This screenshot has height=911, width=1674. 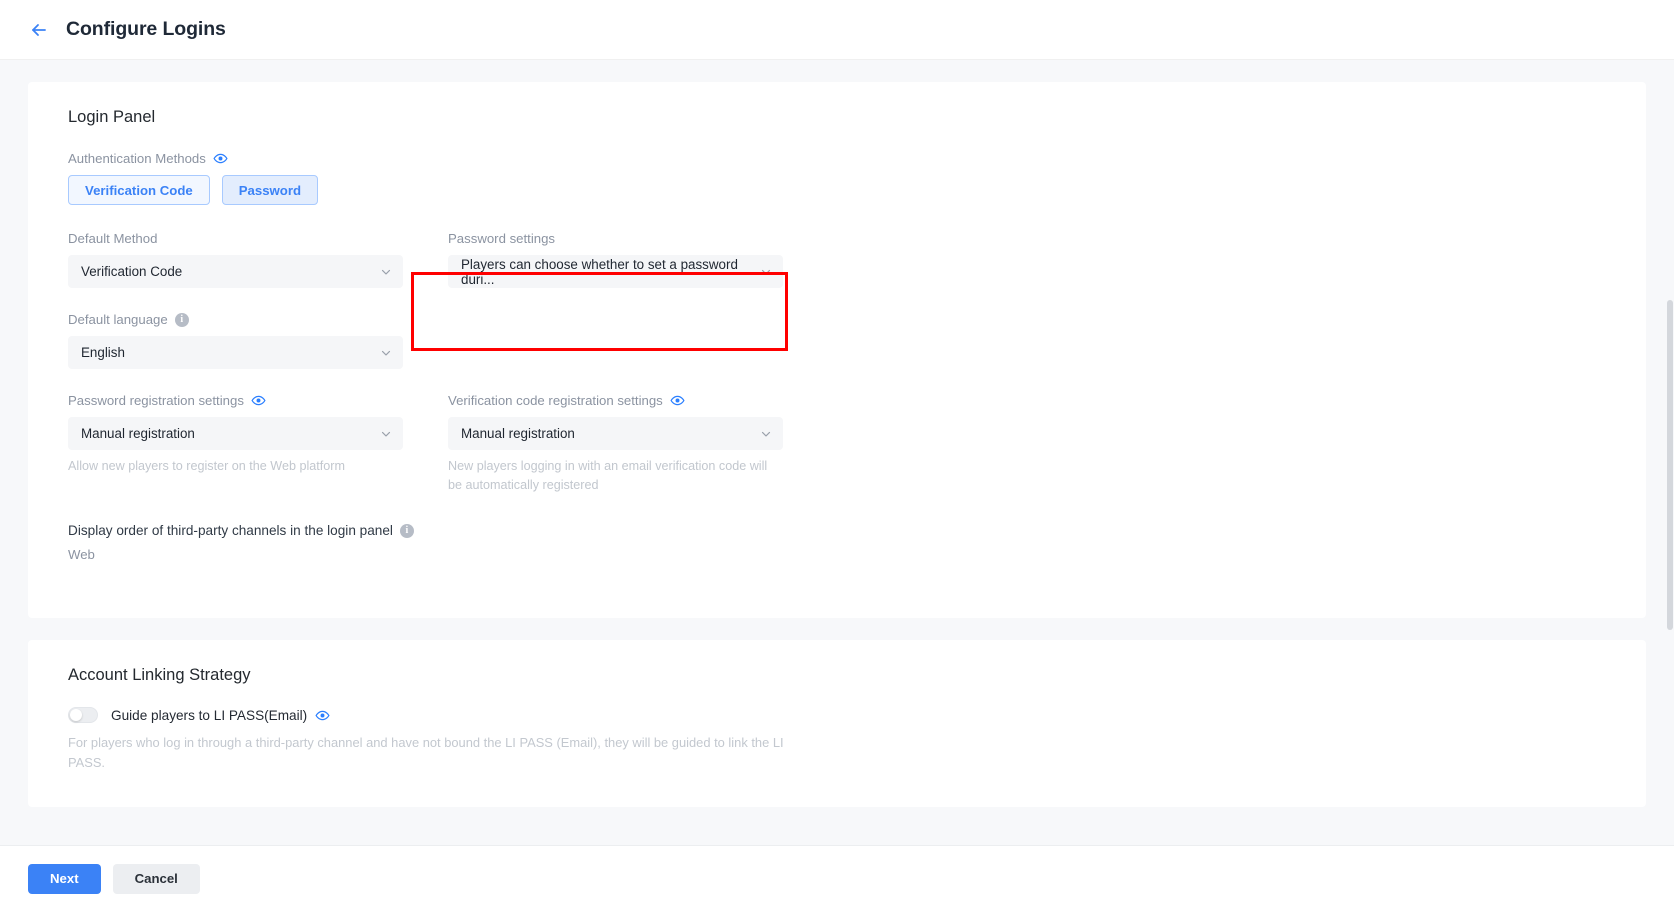 I want to click on next-button-label: Next, so click(x=64, y=878).